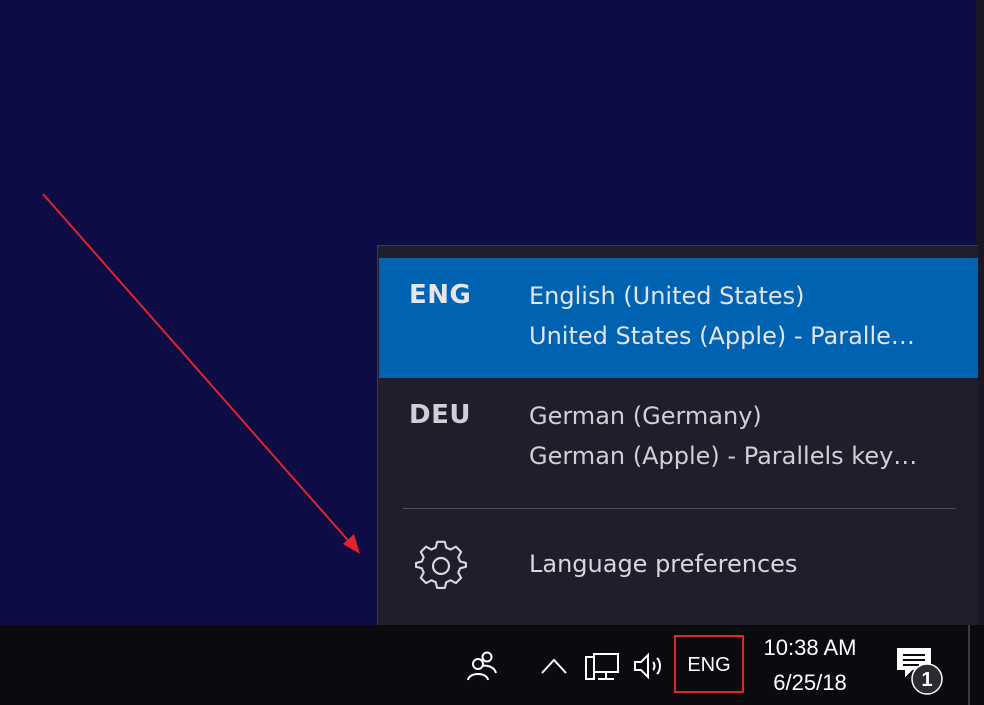 The image size is (984, 705). What do you see at coordinates (810, 666) in the screenshot?
I see `clock: 10:38 AM 6/25/18` at bounding box center [810, 666].